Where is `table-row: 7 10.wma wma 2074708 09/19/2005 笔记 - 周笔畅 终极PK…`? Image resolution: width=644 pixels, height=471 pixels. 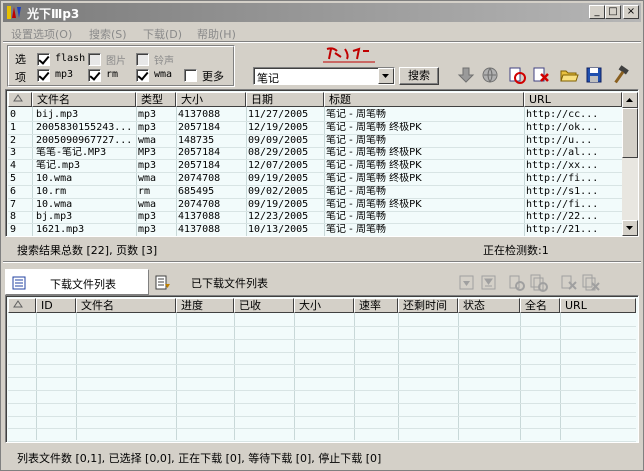 table-row: 7 10.wma wma 2074708 09/19/2005 笔记 - 周笔畅 终极PK… is located at coordinates (316, 205).